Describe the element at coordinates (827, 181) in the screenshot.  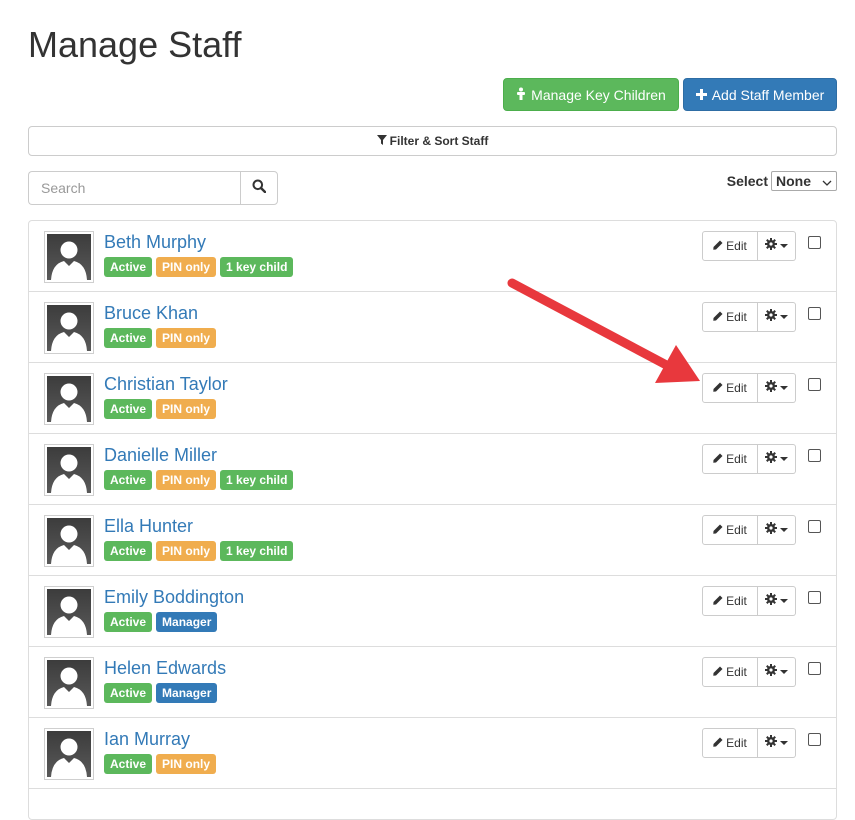
I see `chevron-down-icon` at that location.